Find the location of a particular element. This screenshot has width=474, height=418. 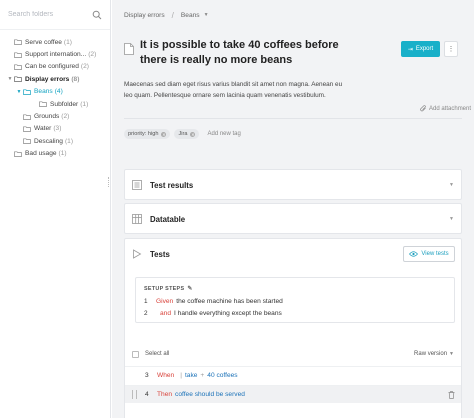

folder-label: Subfolder is located at coordinates (64, 104).